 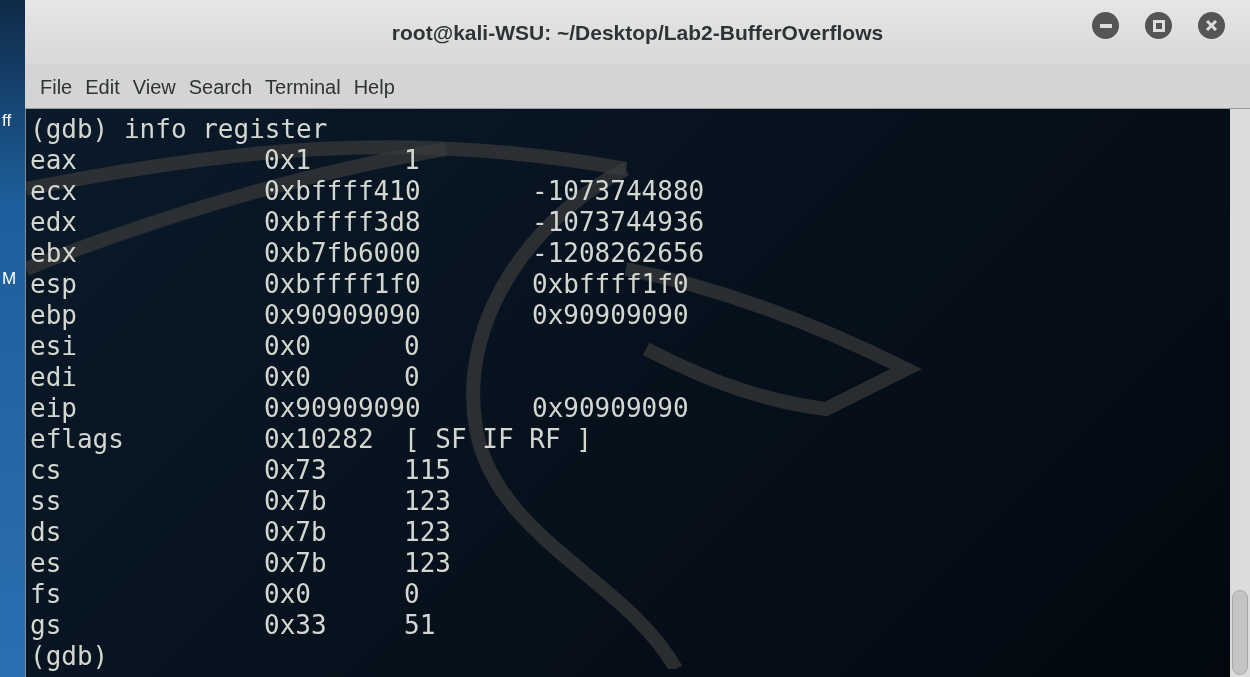 What do you see at coordinates (288, 160) in the screenshot?
I see `register-value: 0x1` at bounding box center [288, 160].